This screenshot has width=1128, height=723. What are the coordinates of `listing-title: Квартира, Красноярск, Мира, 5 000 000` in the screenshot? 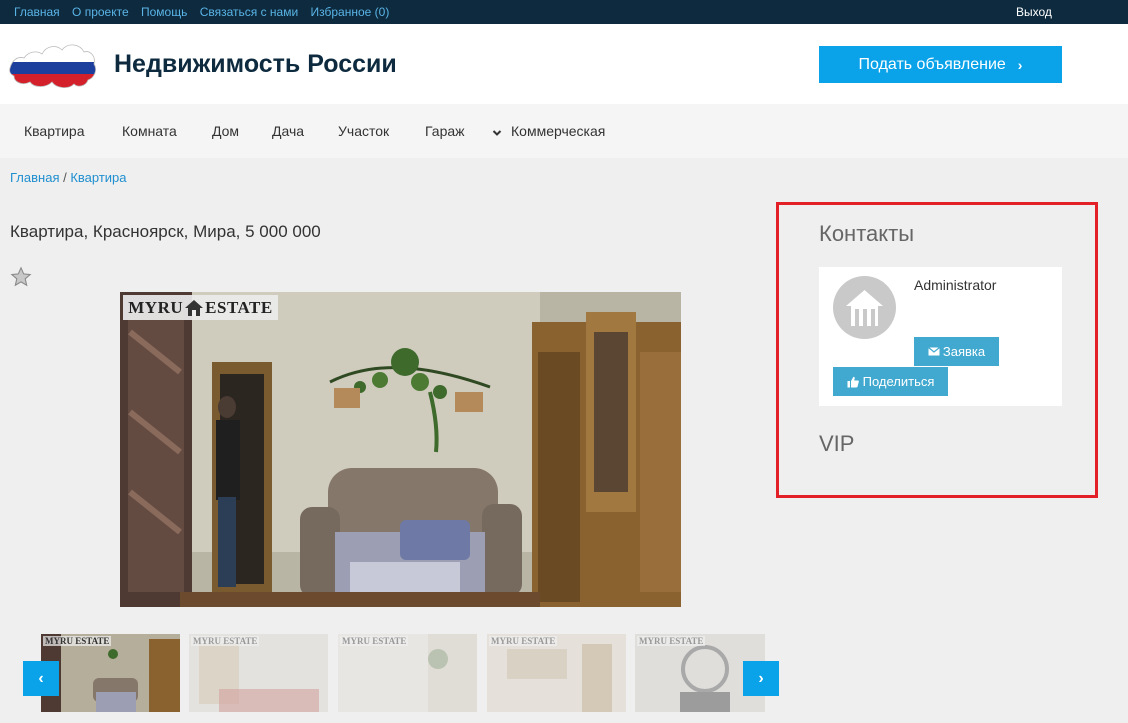 It's located at (165, 231).